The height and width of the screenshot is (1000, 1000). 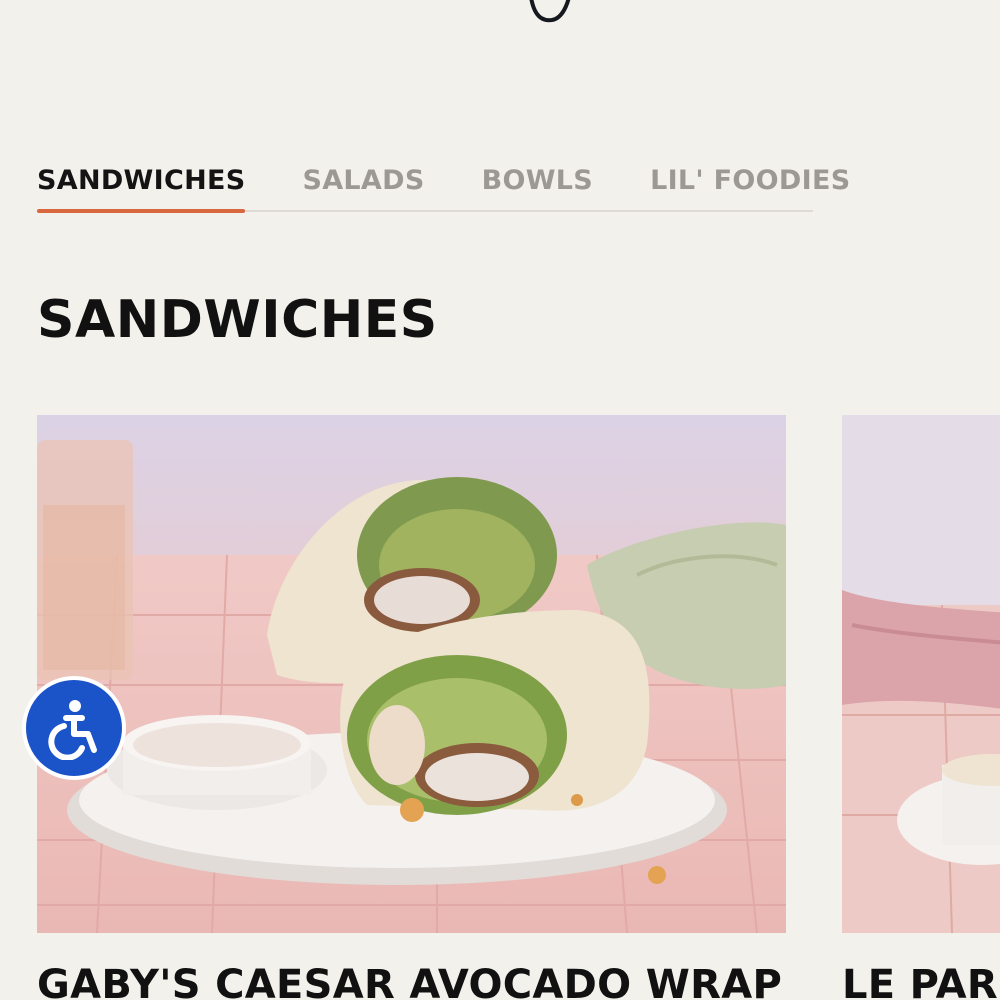 What do you see at coordinates (921, 674) in the screenshot?
I see `le-pari-image` at bounding box center [921, 674].